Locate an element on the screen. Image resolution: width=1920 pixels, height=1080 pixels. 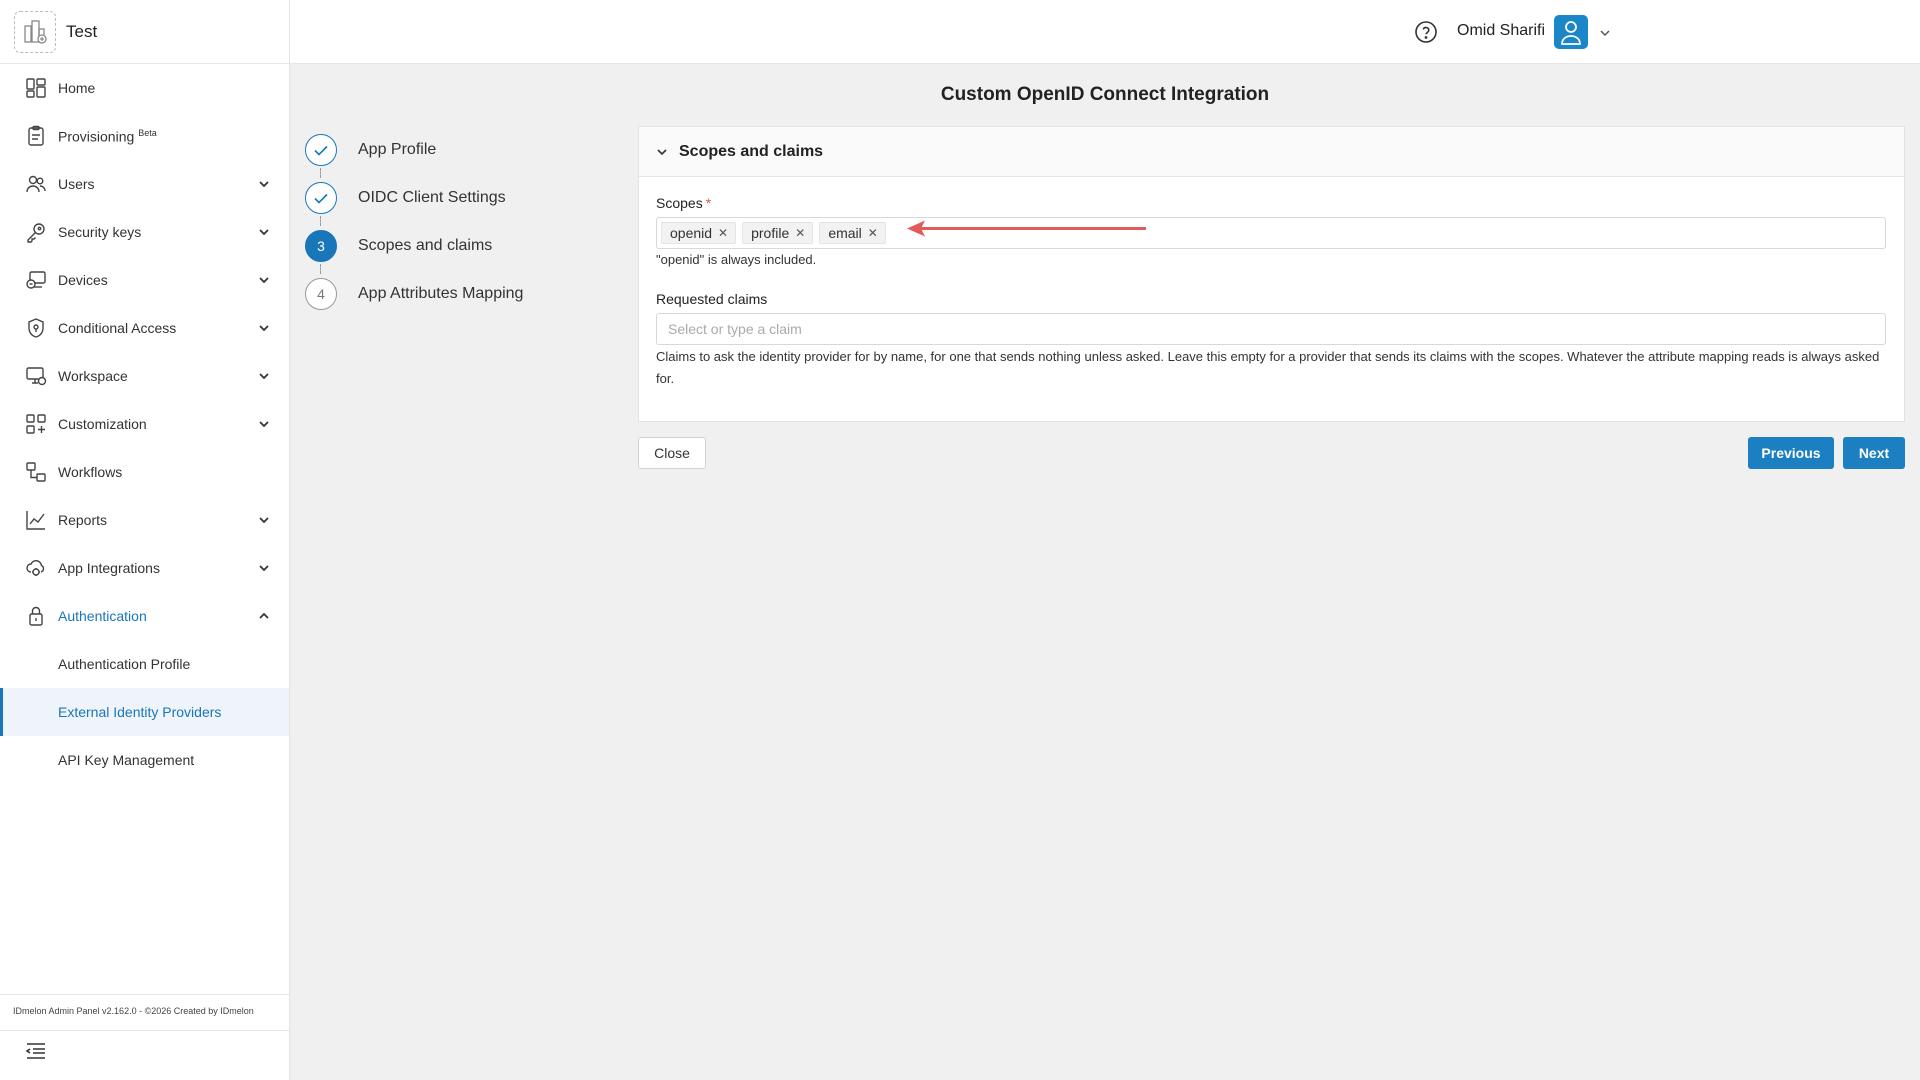
collapse-sidebar-icon is located at coordinates (36, 1051).